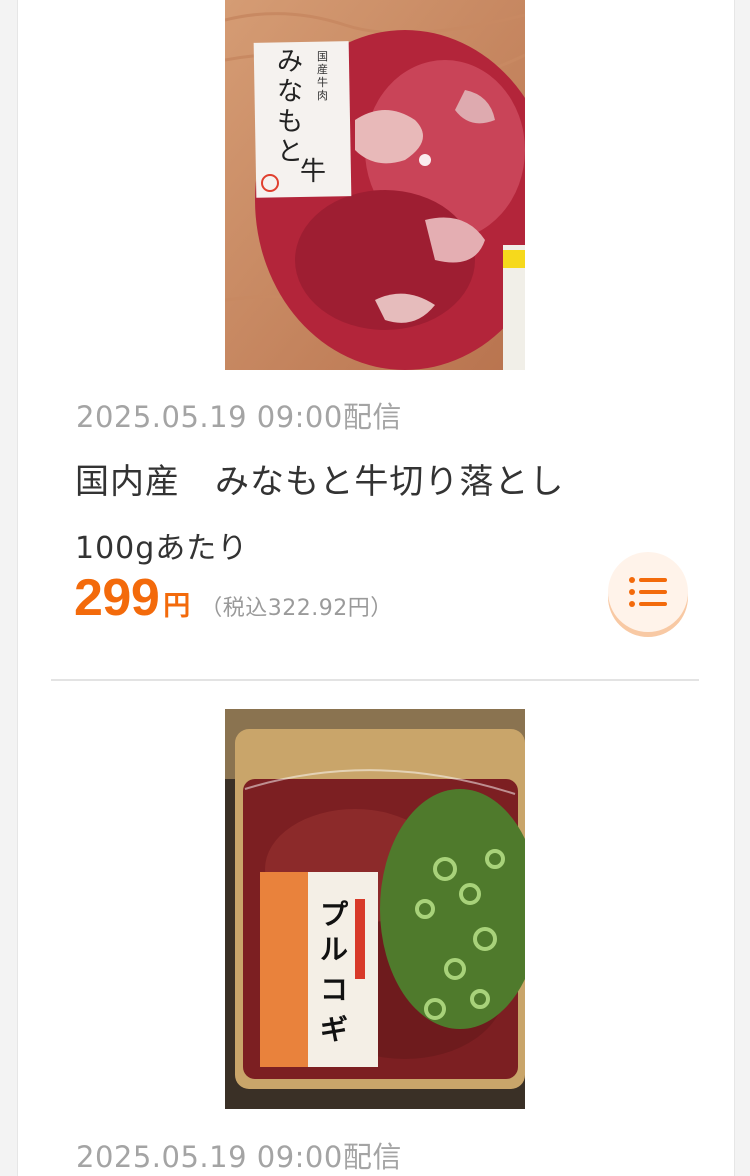 The height and width of the screenshot is (1176, 750). What do you see at coordinates (290, 62) in the screenshot?
I see `svg-text: み` at bounding box center [290, 62].